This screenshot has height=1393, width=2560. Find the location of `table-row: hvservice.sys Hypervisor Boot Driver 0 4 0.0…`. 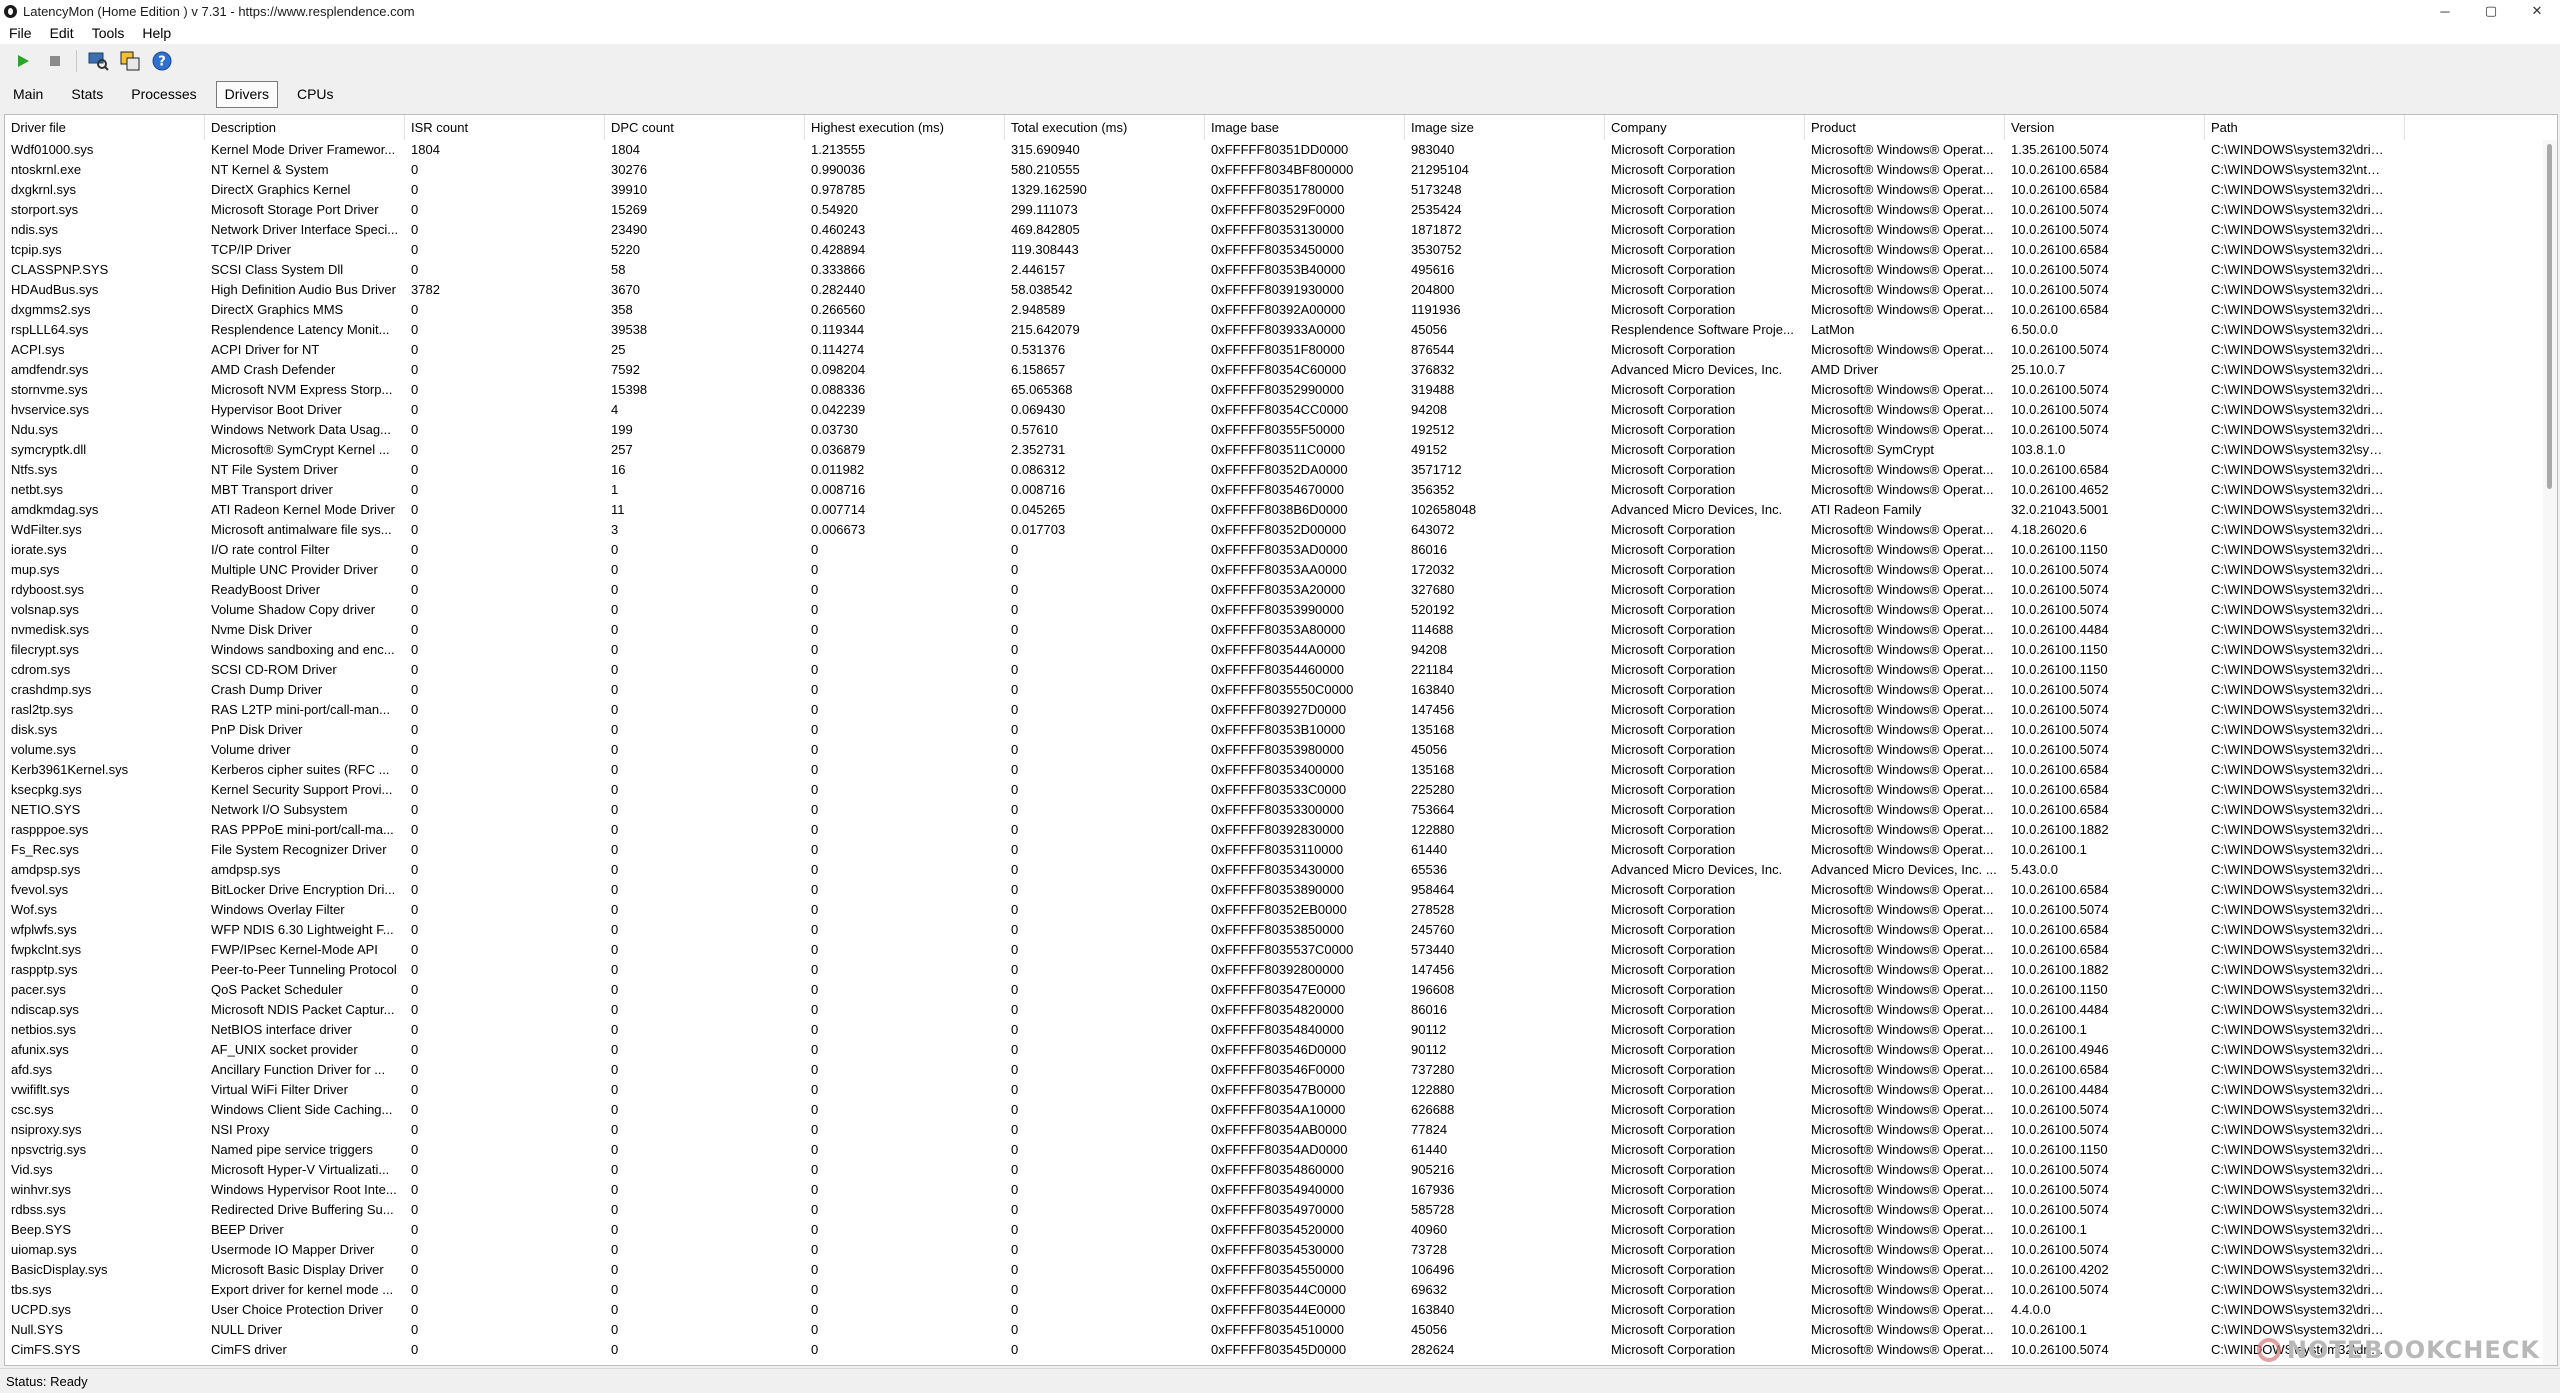

table-row: hvservice.sys Hypervisor Boot Driver 0 4 0.0… is located at coordinates (1281, 410).